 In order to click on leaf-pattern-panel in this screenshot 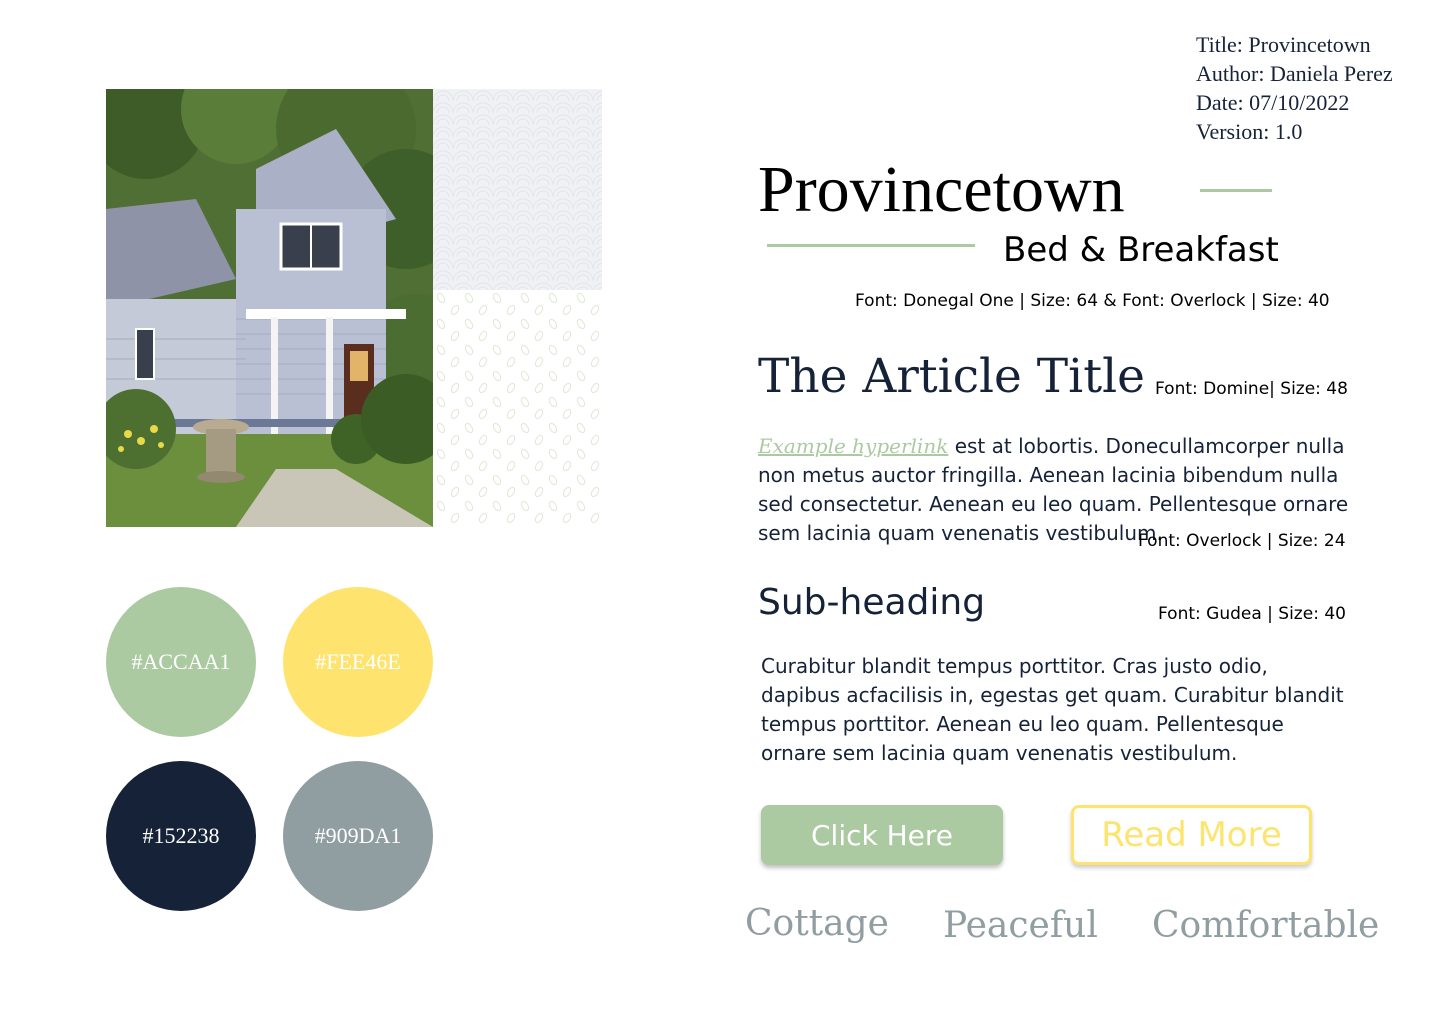, I will do `click(517, 408)`.